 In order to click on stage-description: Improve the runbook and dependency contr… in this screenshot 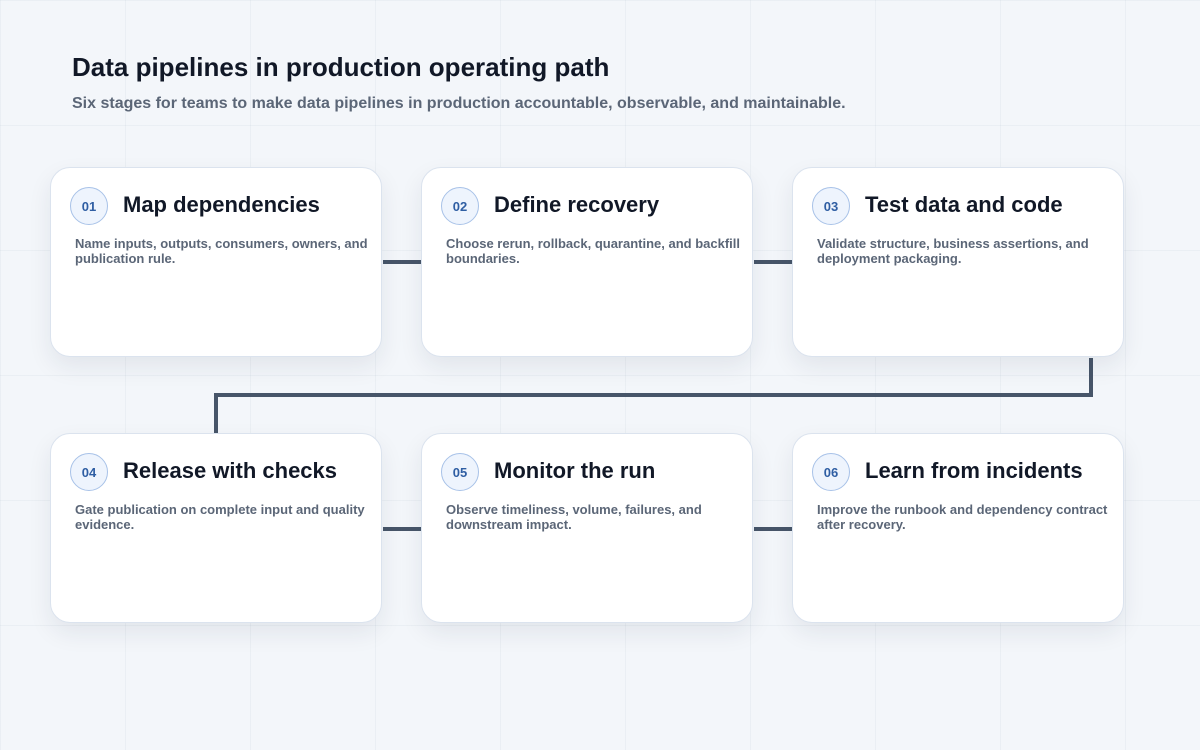, I will do `click(962, 517)`.